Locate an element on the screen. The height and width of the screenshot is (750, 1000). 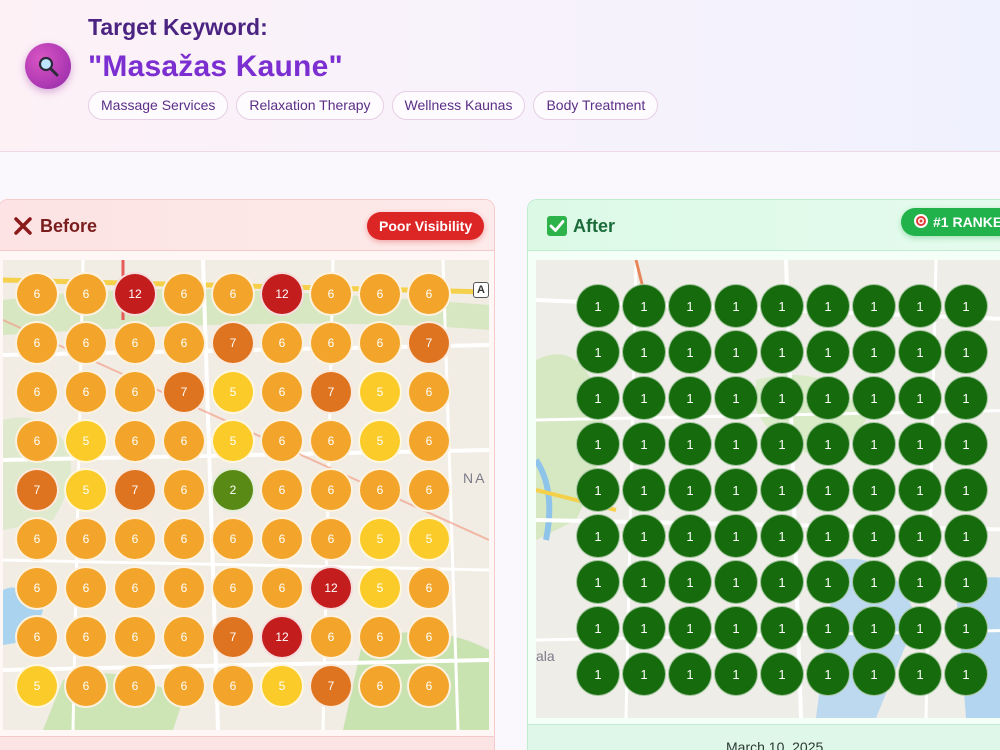
keyword-tag: Body Treatment is located at coordinates (596, 105).